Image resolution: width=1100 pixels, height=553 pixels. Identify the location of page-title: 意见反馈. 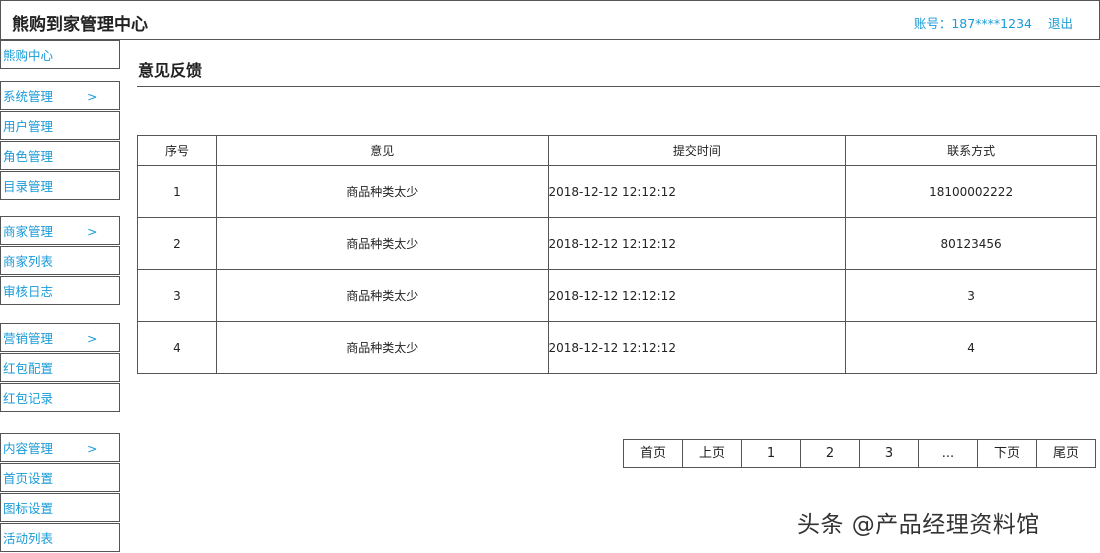
(170, 70).